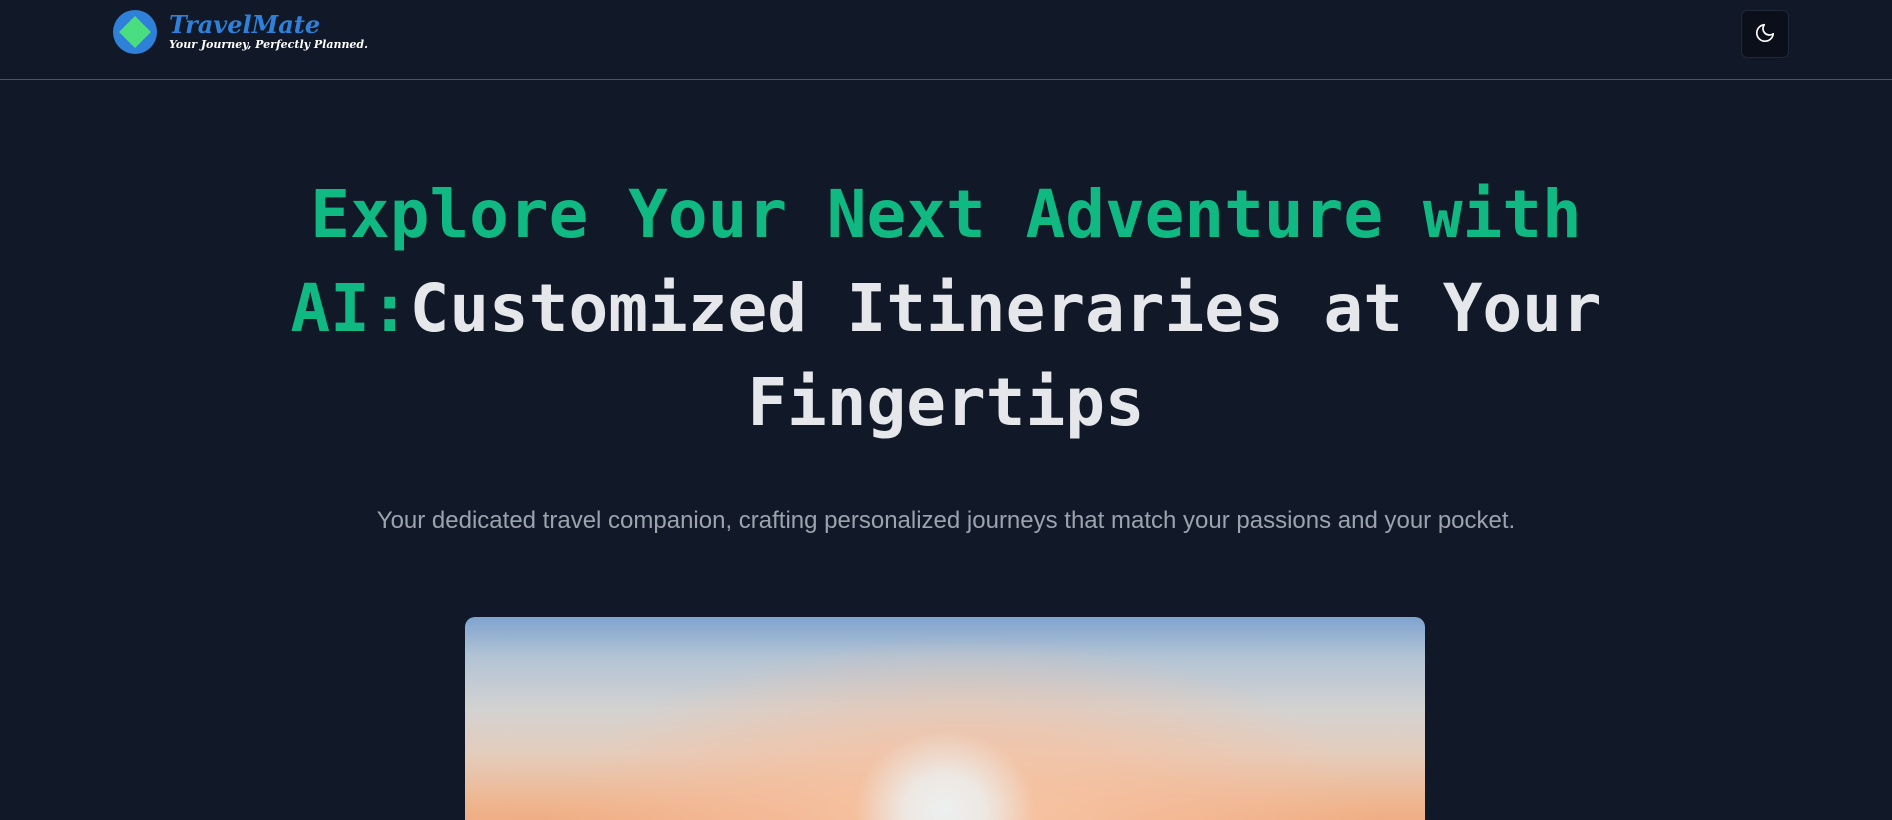 This screenshot has height=820, width=1892. Describe the element at coordinates (245, 24) in the screenshot. I see `brand-name: TravelMate` at that location.